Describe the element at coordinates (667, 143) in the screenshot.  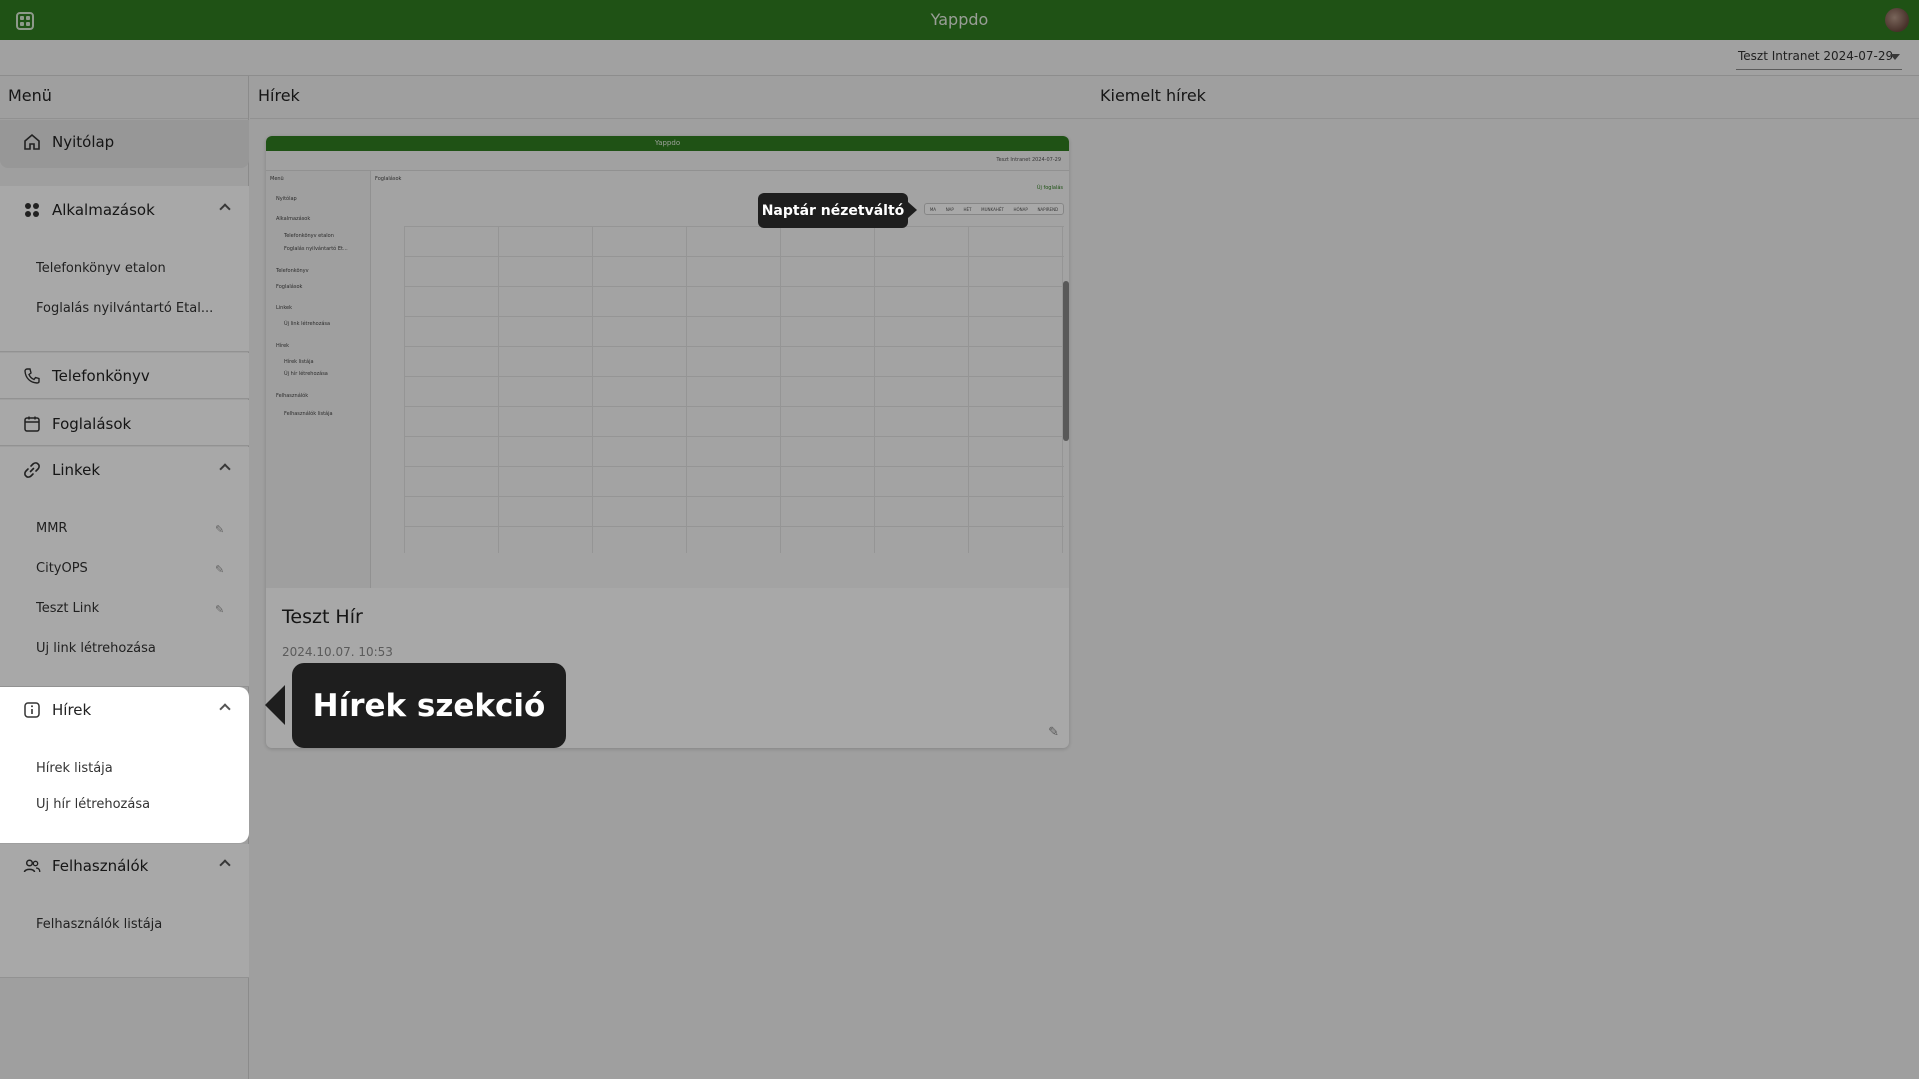
I see `mini-top-bar: Yappdo` at that location.